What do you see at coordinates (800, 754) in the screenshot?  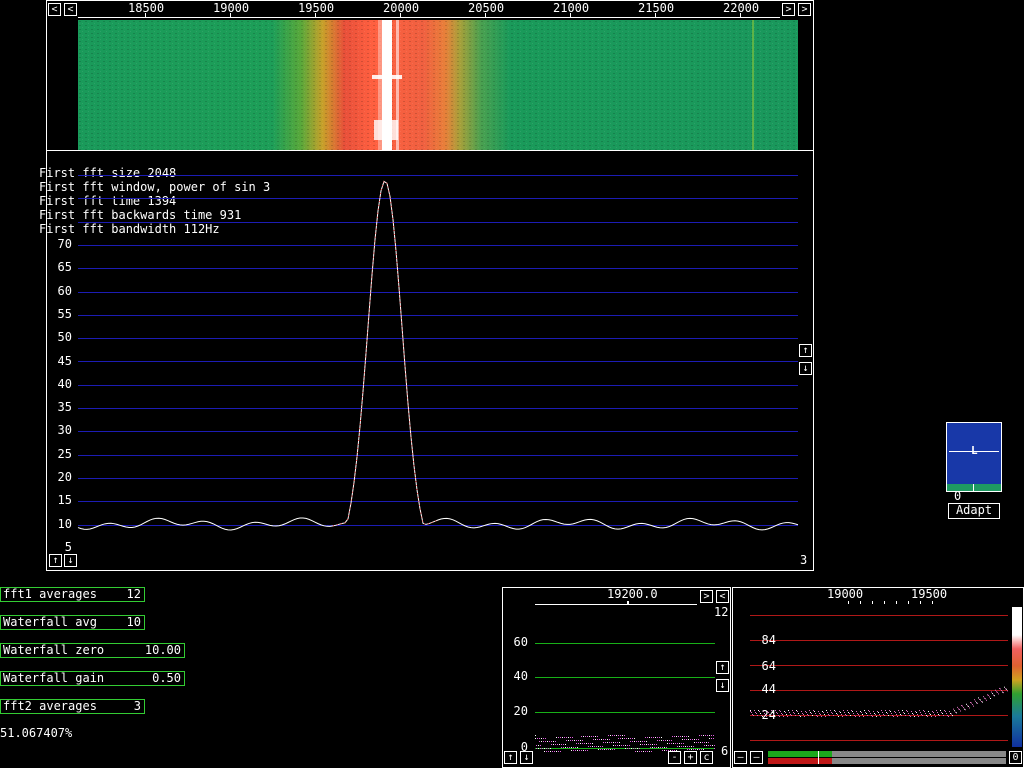 I see `fft2-level-green` at bounding box center [800, 754].